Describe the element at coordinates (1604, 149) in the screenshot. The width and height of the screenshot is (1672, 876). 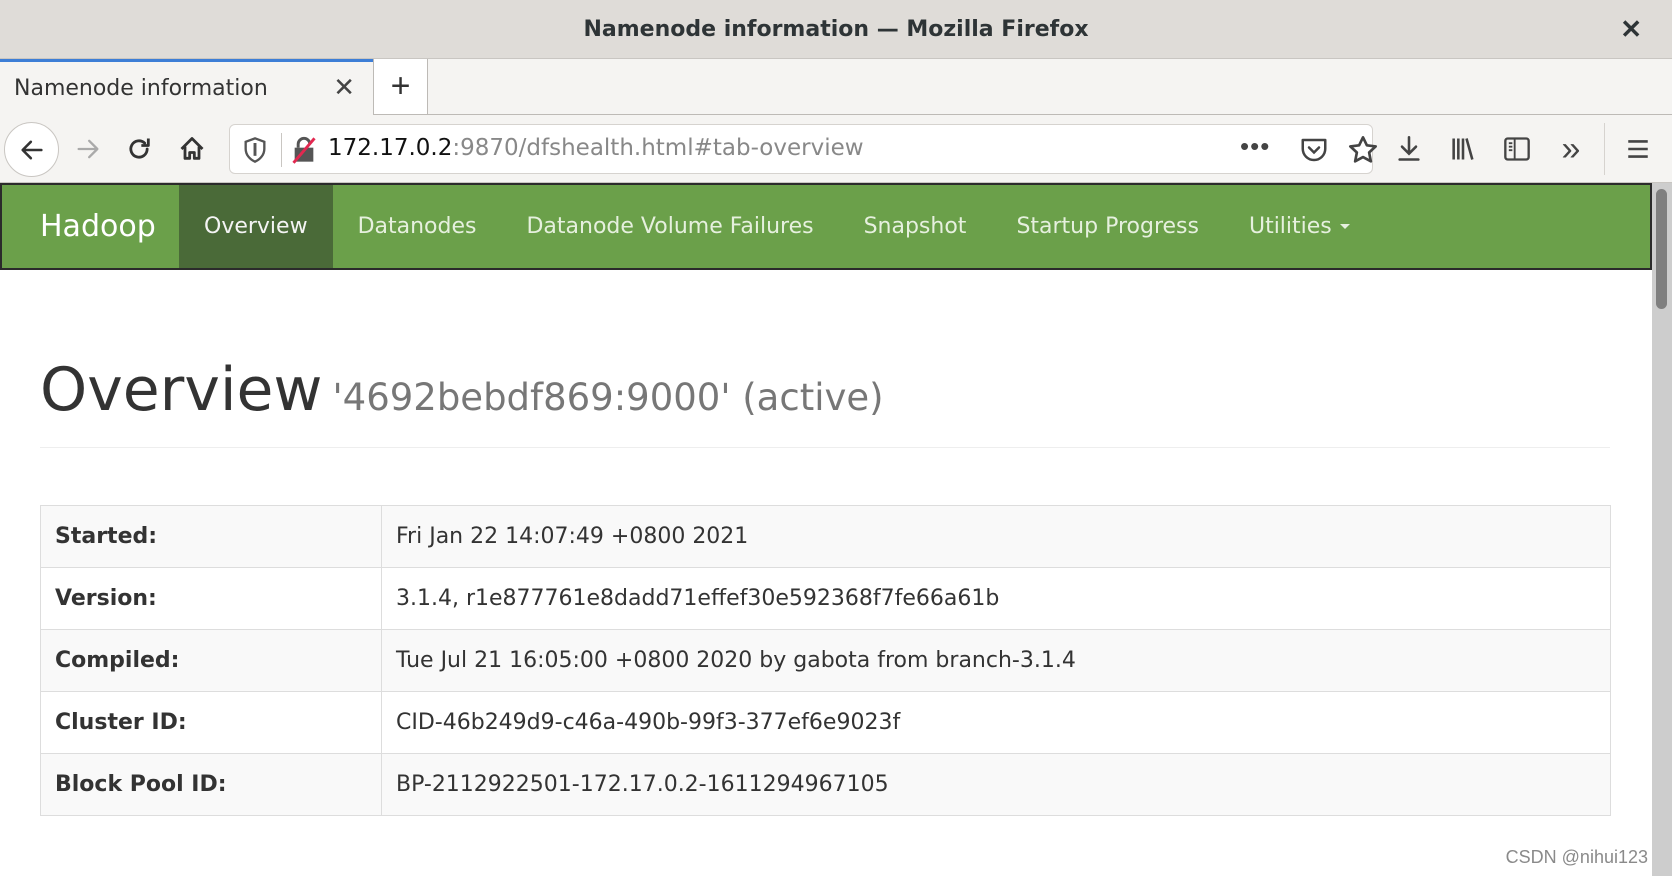
I see `toolbar-separator` at that location.